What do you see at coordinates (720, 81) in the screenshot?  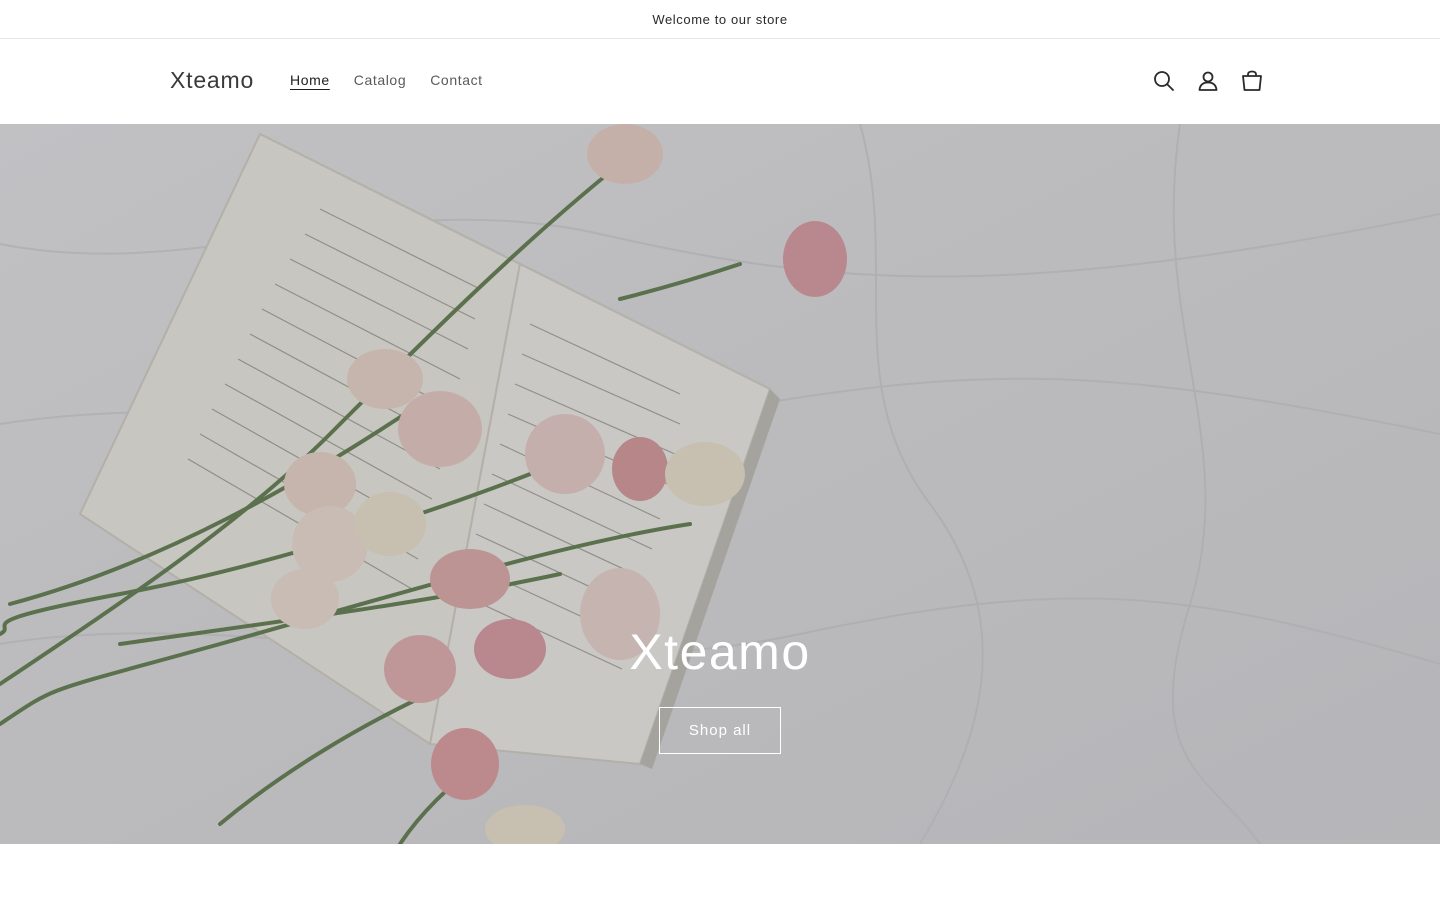 I see `site-header: Xteamo Home Catalog Contact` at bounding box center [720, 81].